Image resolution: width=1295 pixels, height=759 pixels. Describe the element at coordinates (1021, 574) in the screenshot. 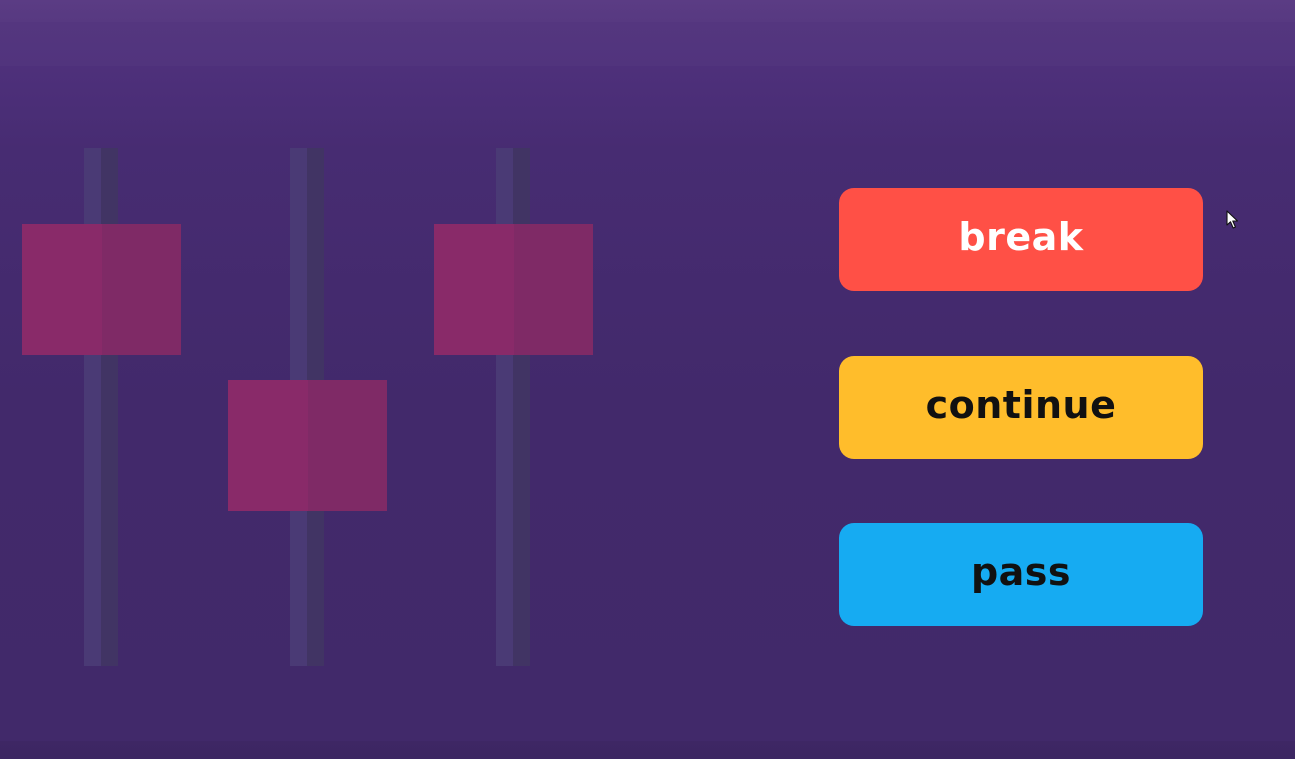

I see `pass-button: pass` at that location.